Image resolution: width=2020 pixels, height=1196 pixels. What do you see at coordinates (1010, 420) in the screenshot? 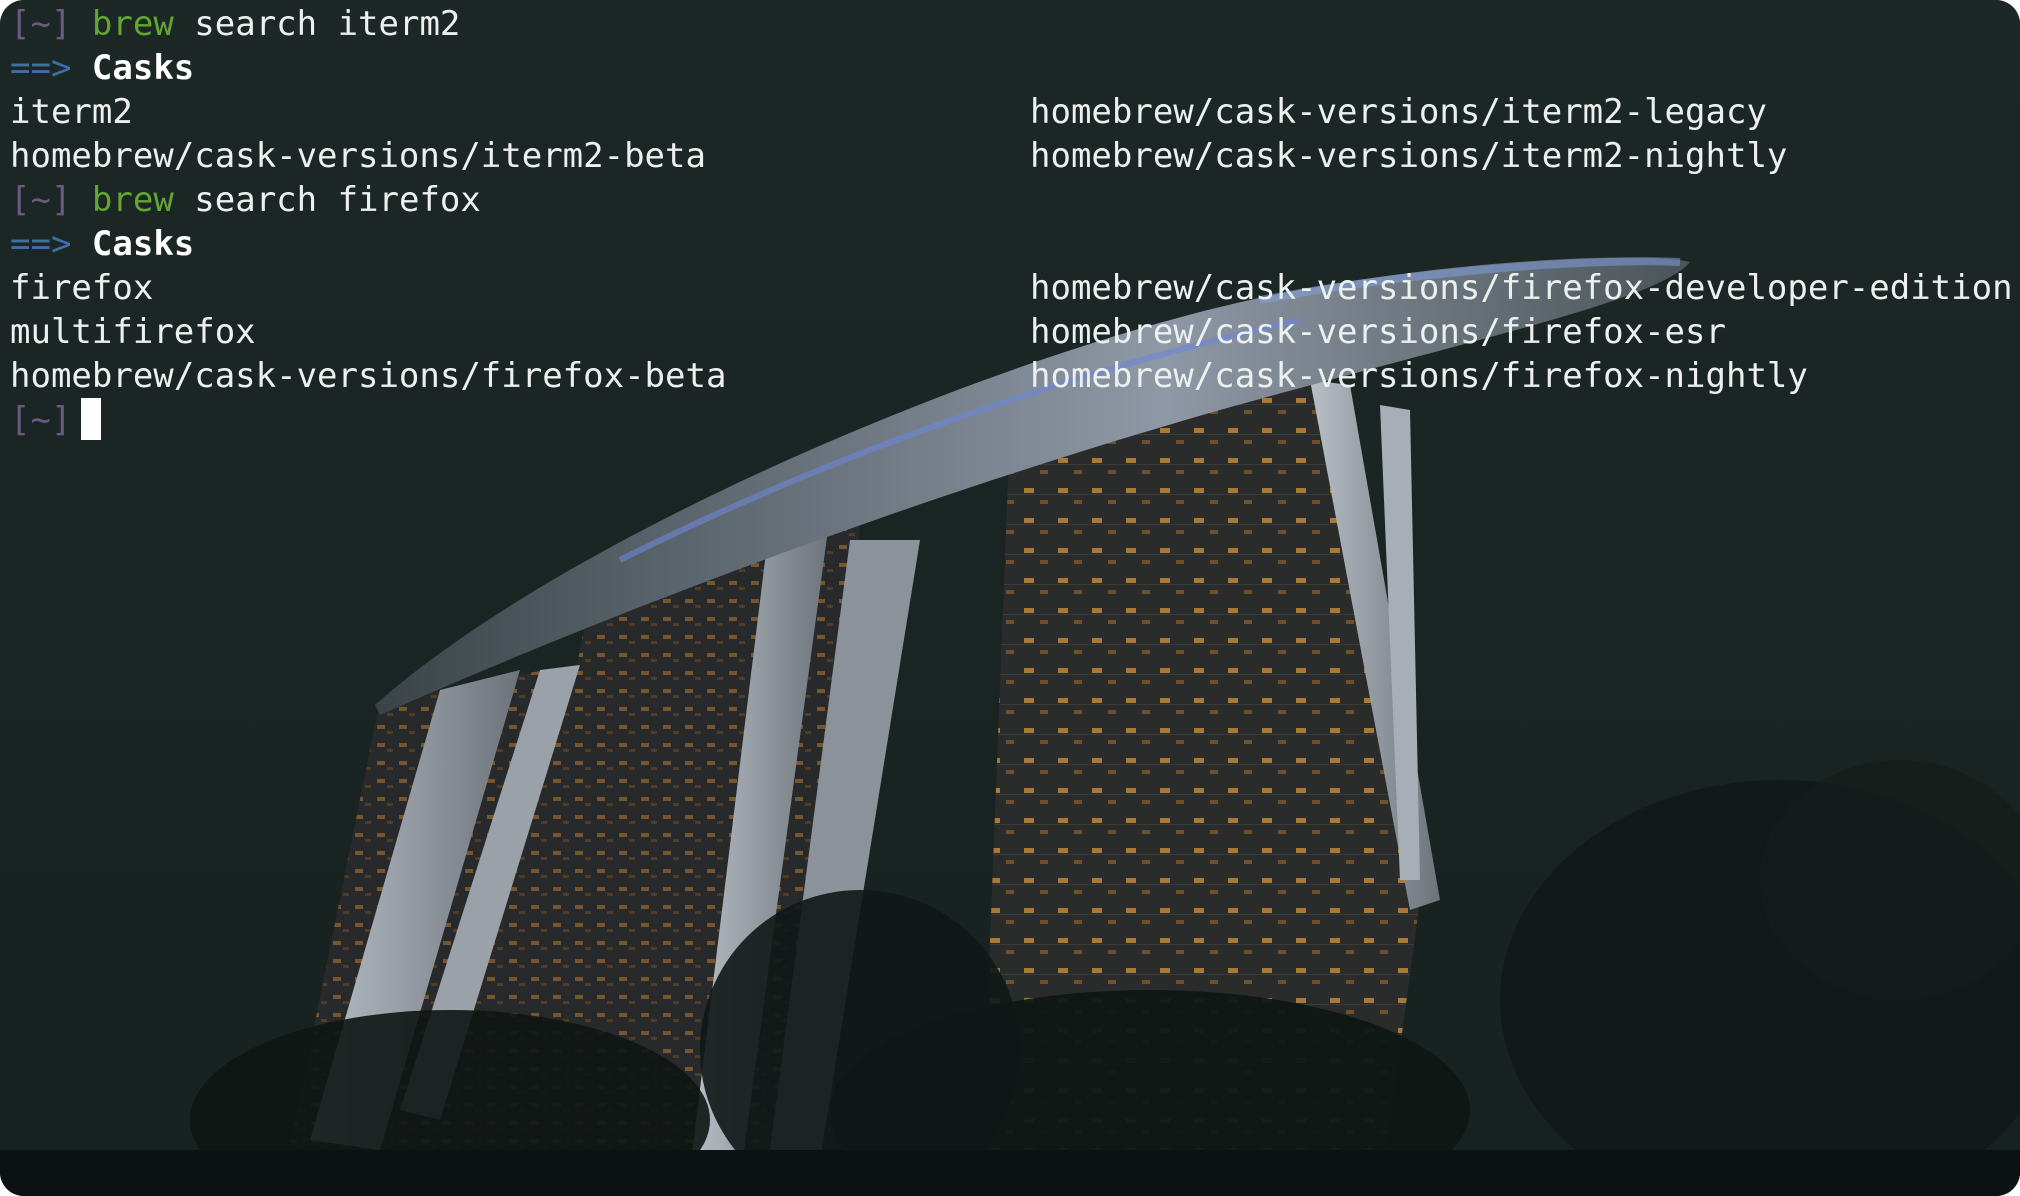
I see `input-line: [~]` at bounding box center [1010, 420].